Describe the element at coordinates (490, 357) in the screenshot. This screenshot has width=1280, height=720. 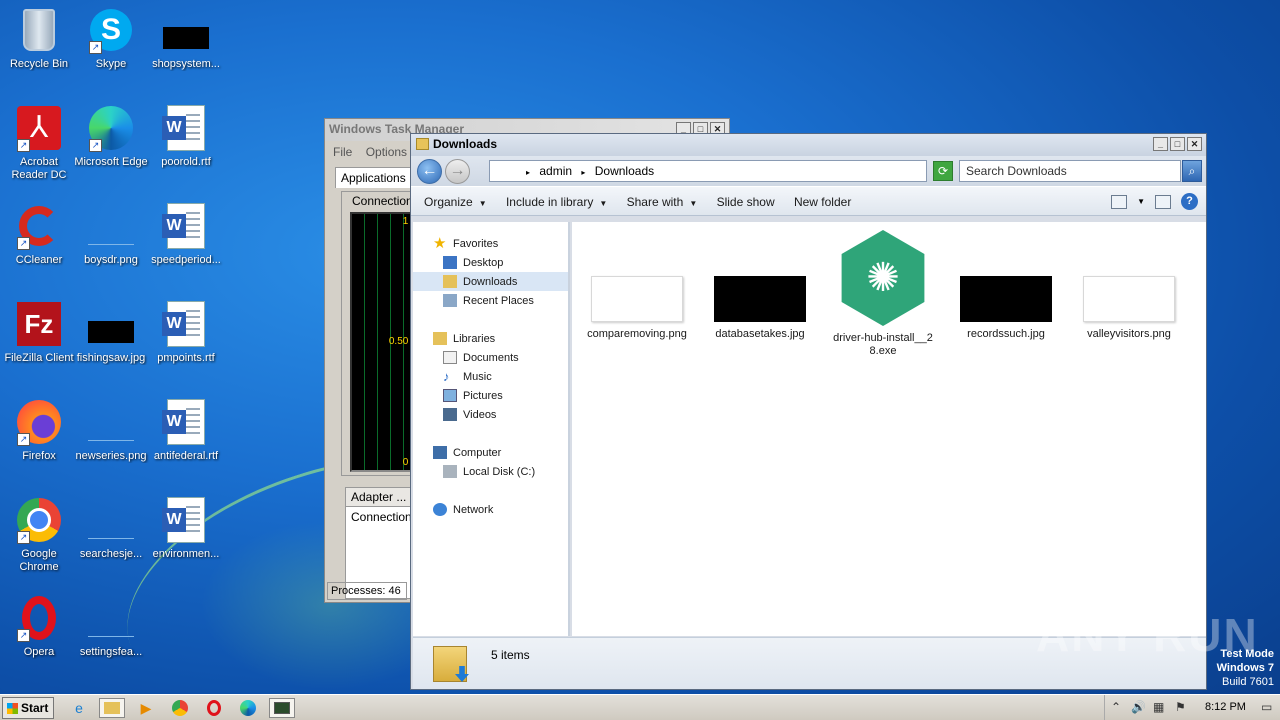
I see `nav-documents: Documents` at that location.